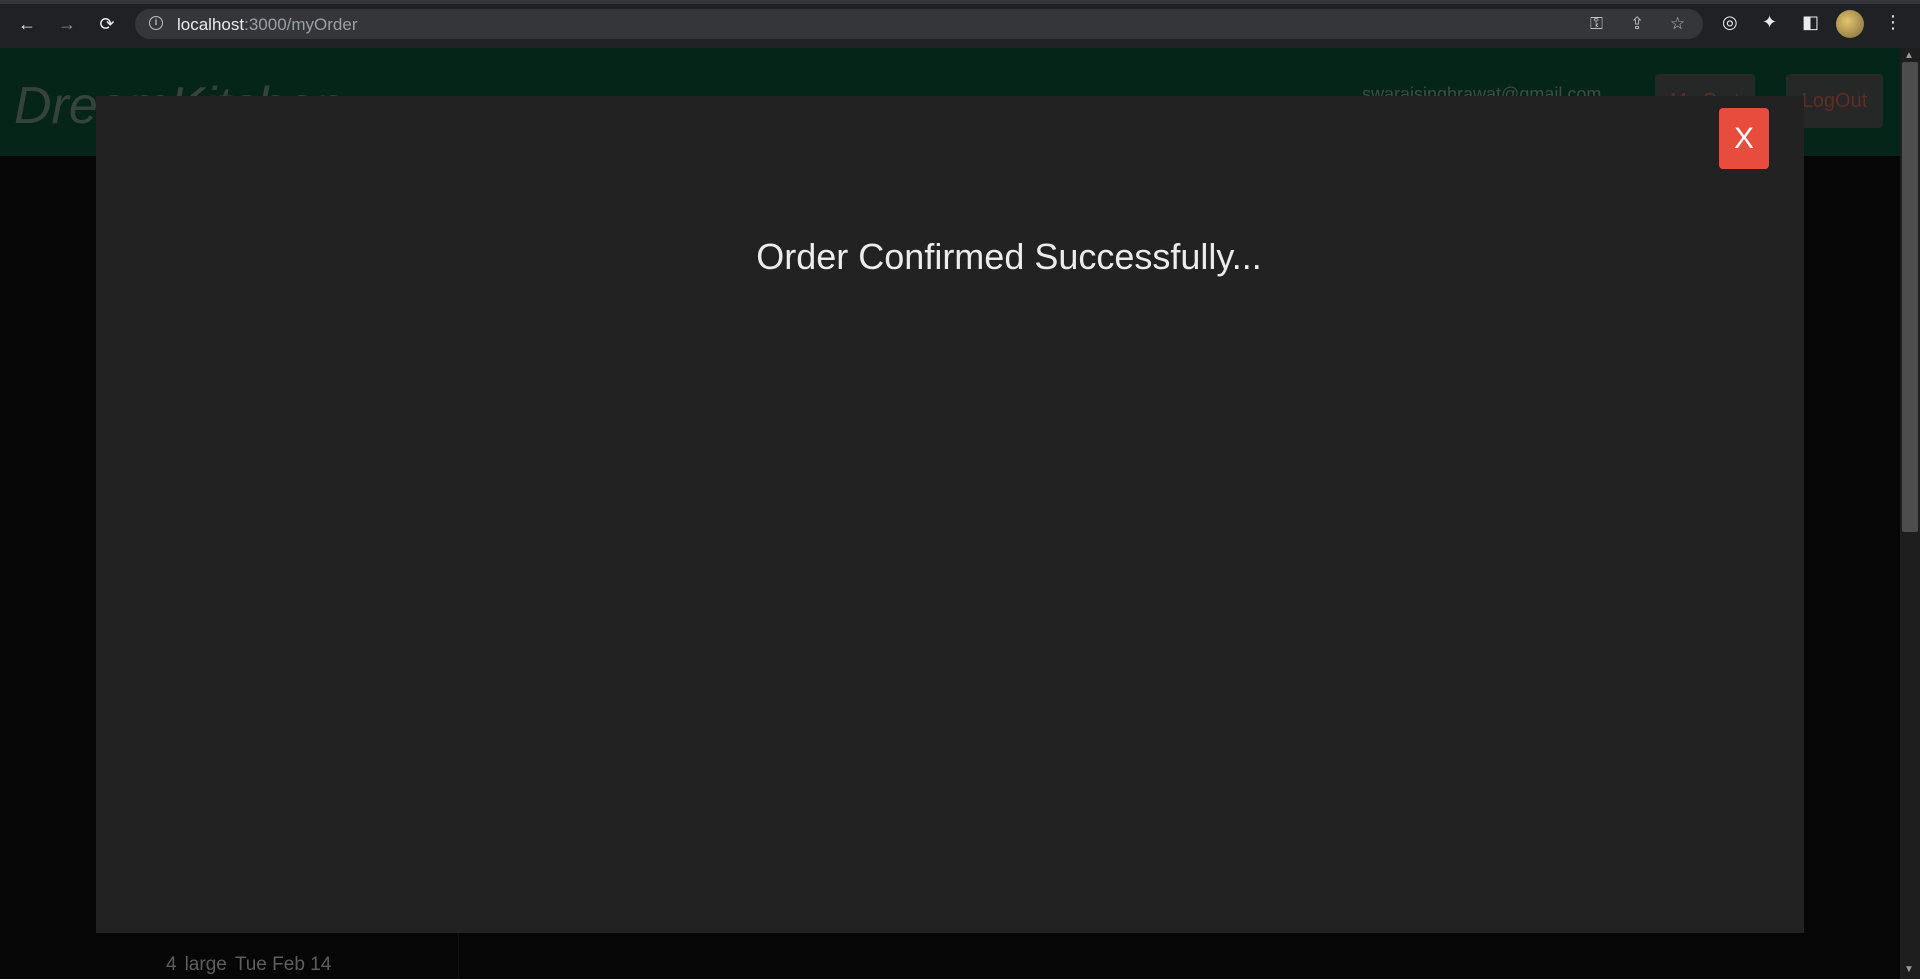 The image size is (1920, 979). Describe the element at coordinates (156, 23) in the screenshot. I see `site-info-icon: i` at that location.